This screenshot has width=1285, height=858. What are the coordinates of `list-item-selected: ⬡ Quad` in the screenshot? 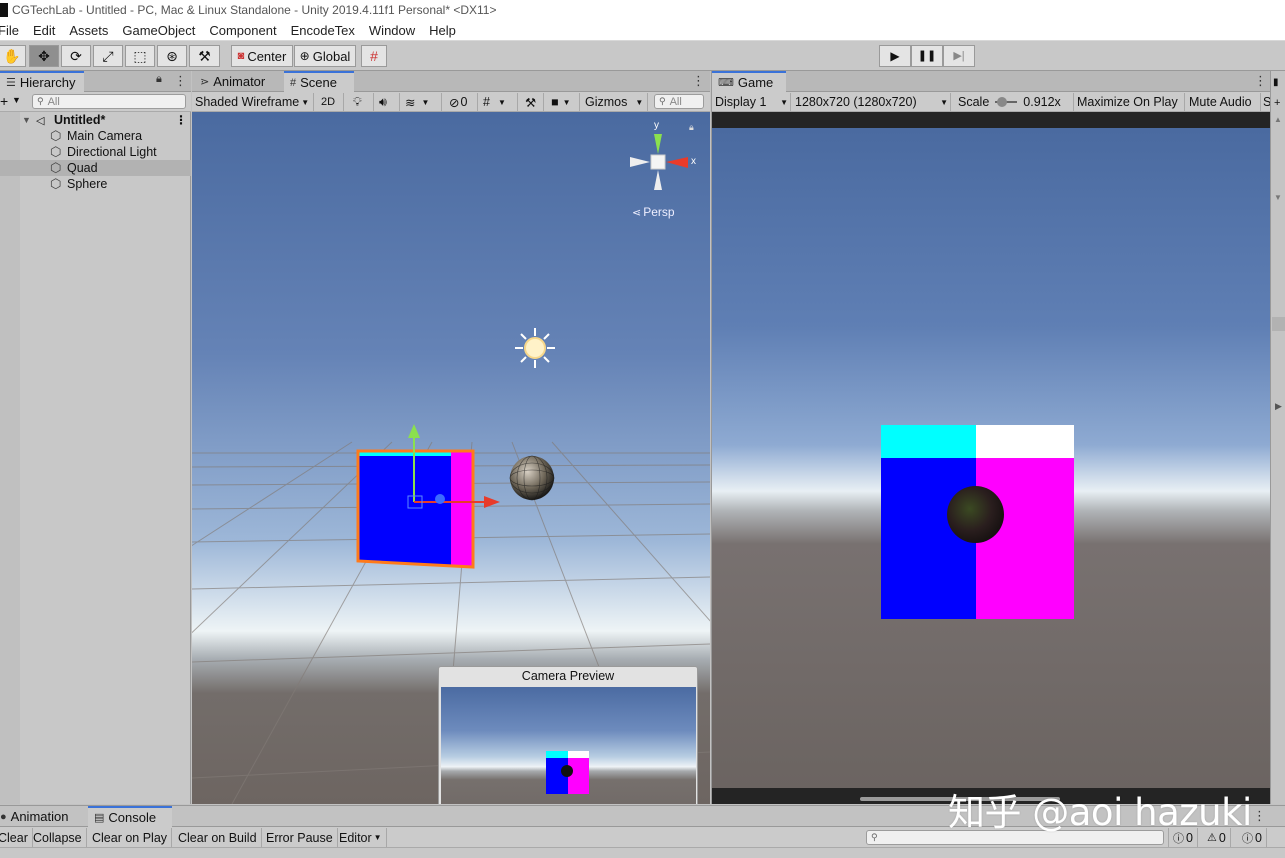 It's located at (95, 168).